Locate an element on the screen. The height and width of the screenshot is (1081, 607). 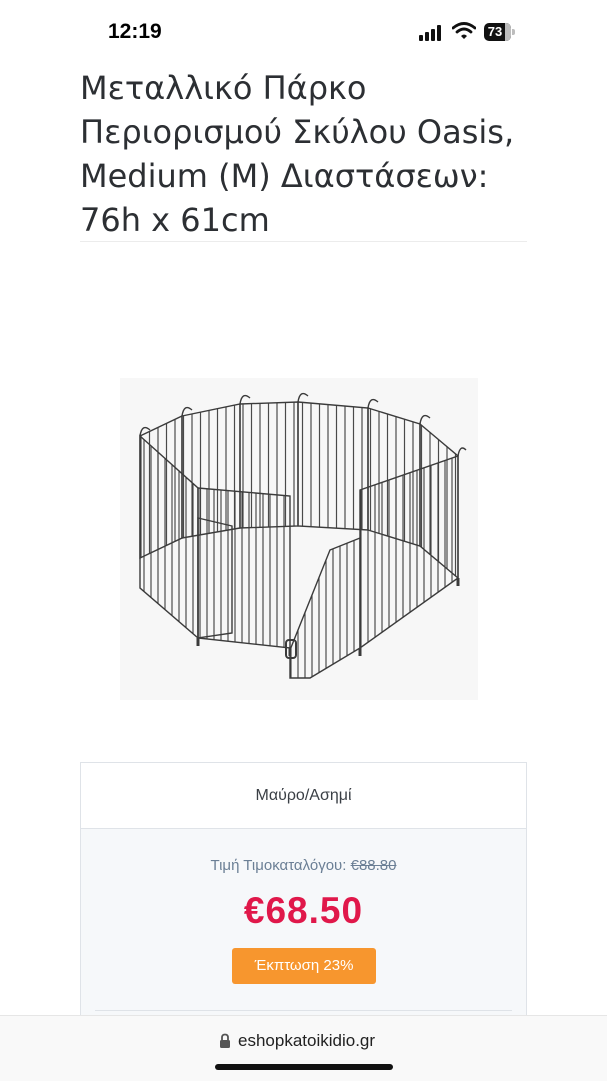
home-indicator is located at coordinates (304, 1067).